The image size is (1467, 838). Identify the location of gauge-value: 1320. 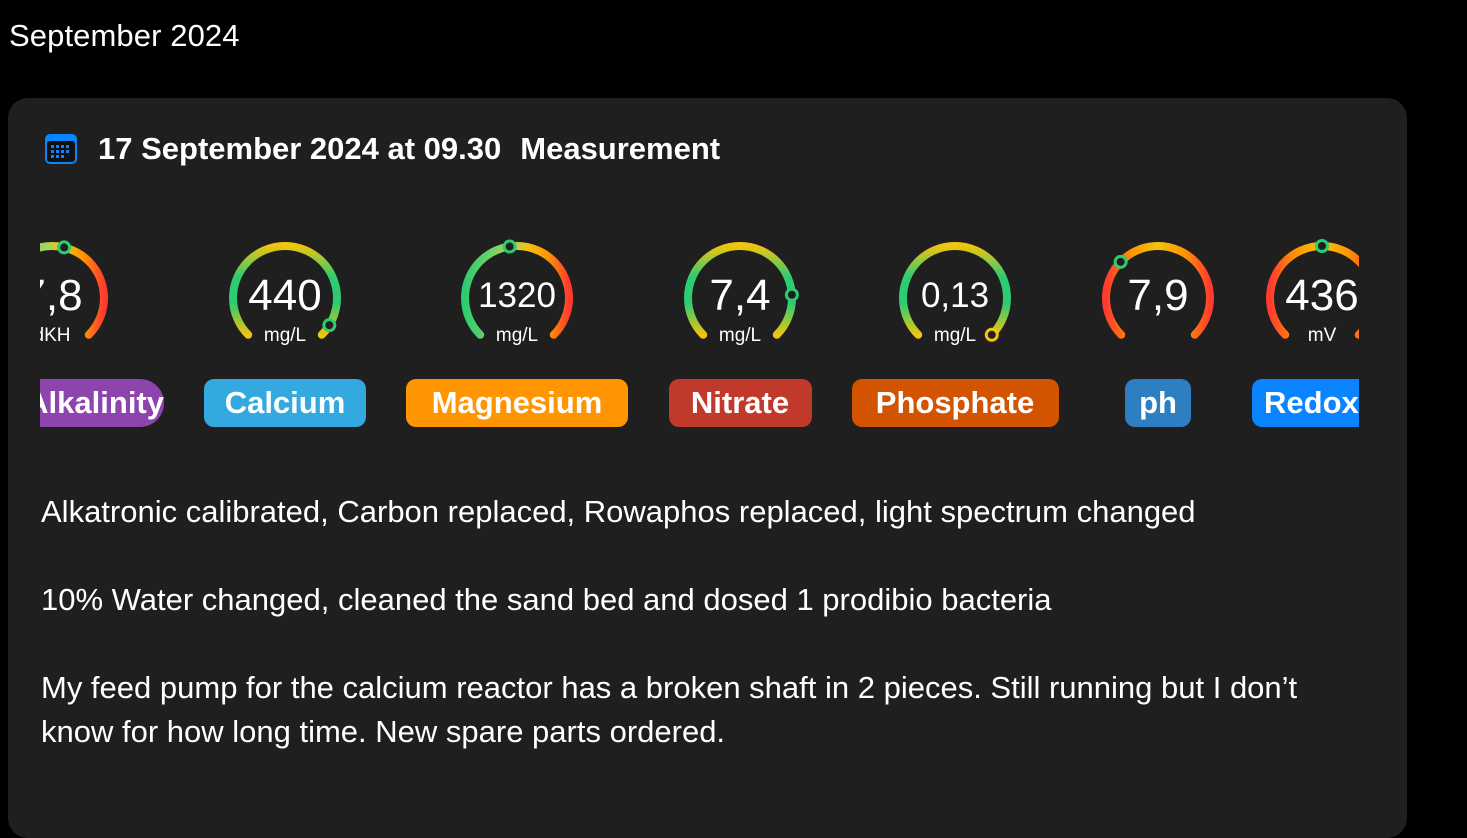
(517, 295).